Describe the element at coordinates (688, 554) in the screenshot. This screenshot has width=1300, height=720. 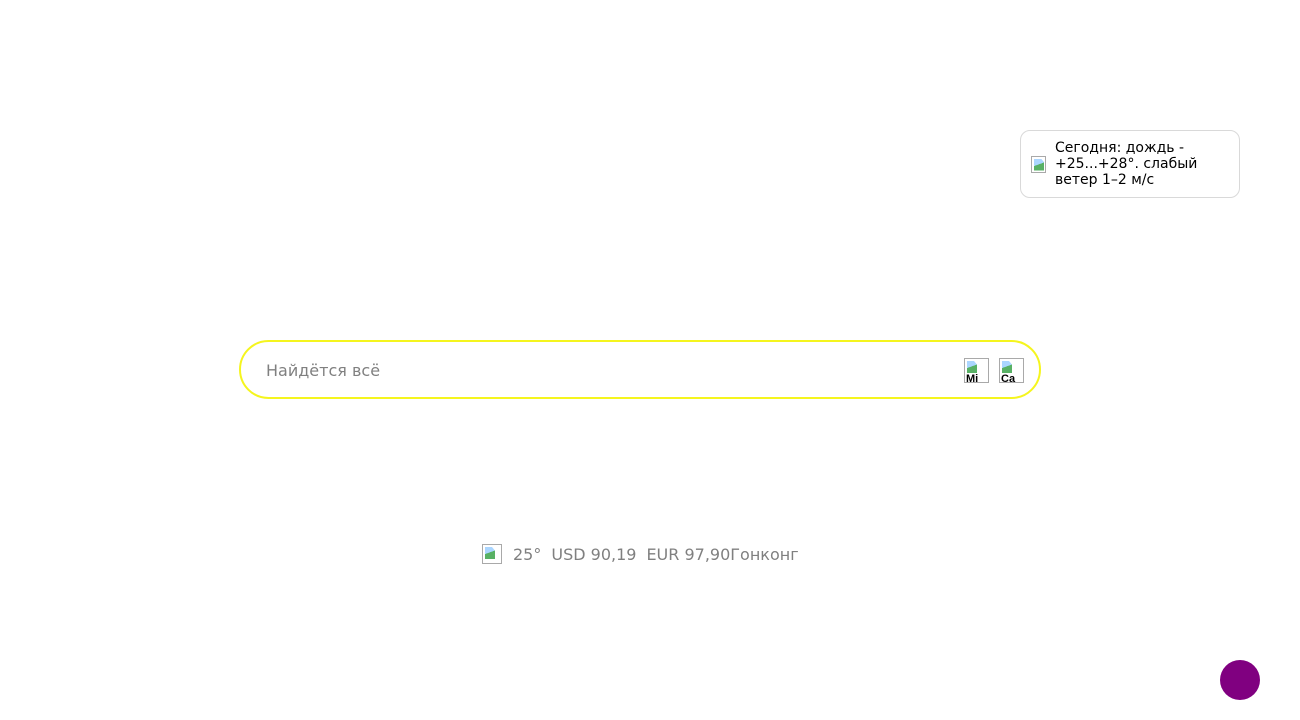
I see `eur-rate: EUR 97,90` at that location.